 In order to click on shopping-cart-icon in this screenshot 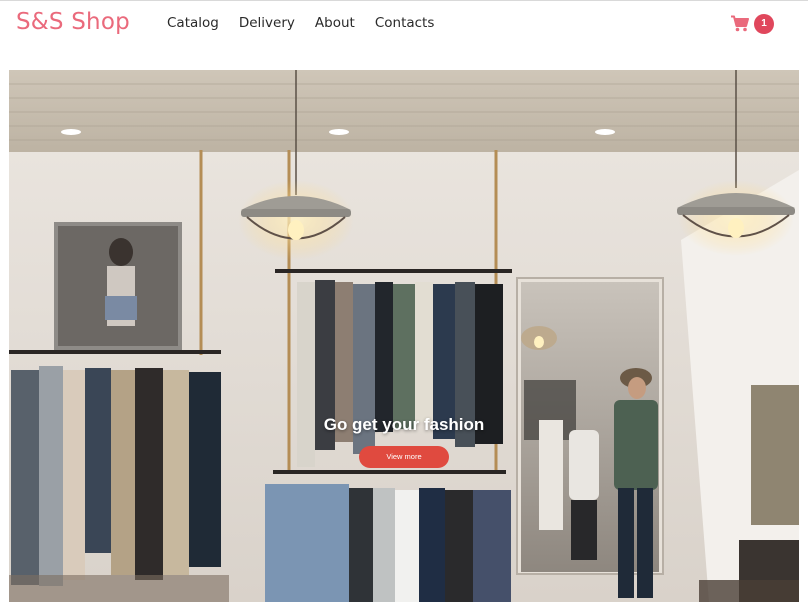, I will do `click(740, 23)`.